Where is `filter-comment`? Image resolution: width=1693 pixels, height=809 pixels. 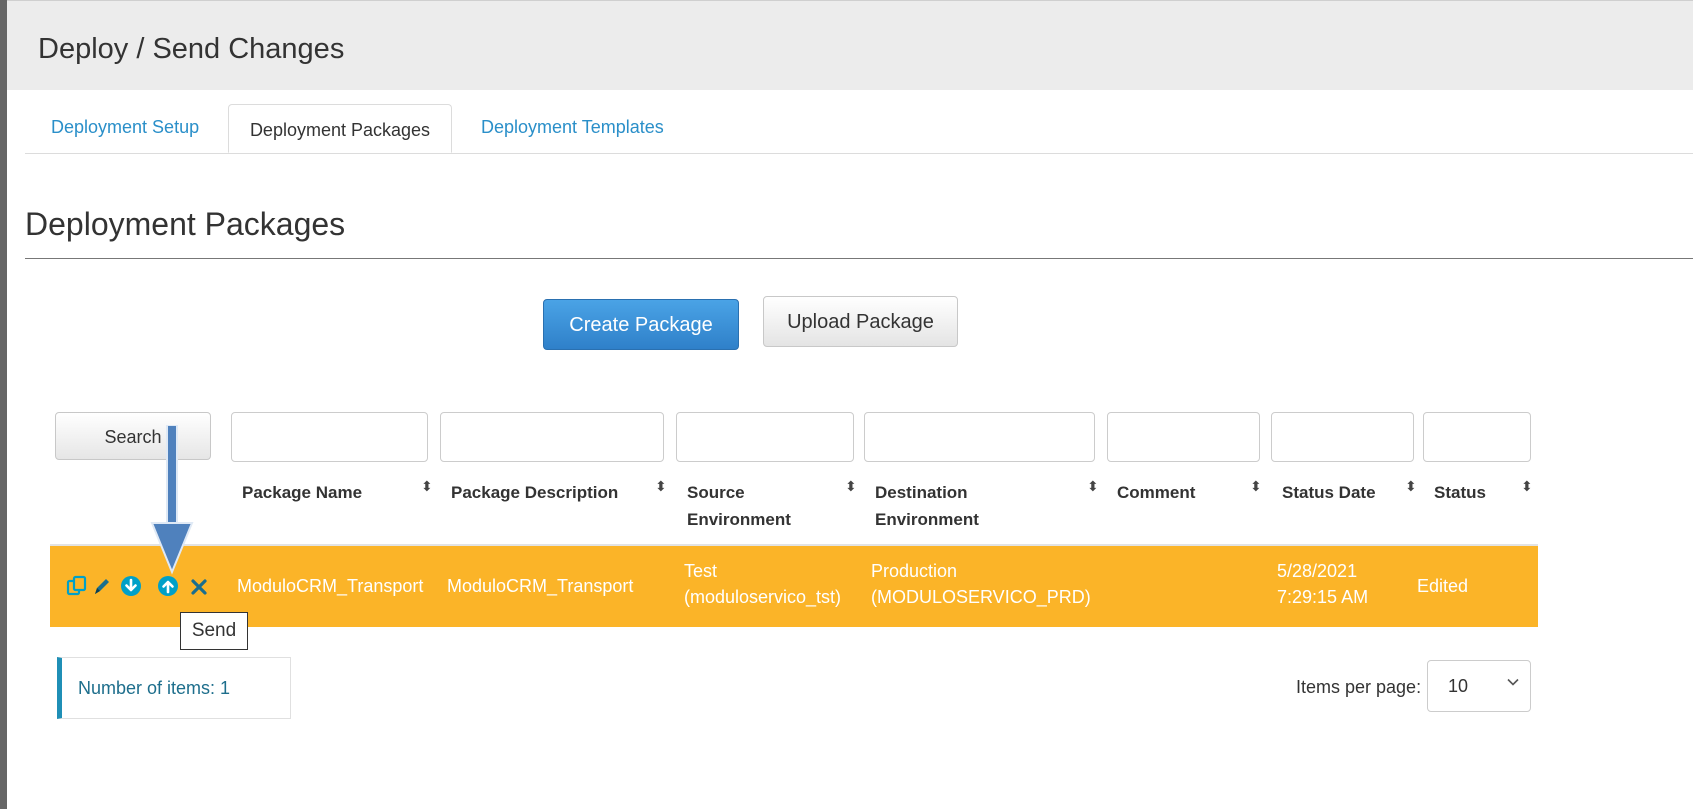 filter-comment is located at coordinates (1183, 437).